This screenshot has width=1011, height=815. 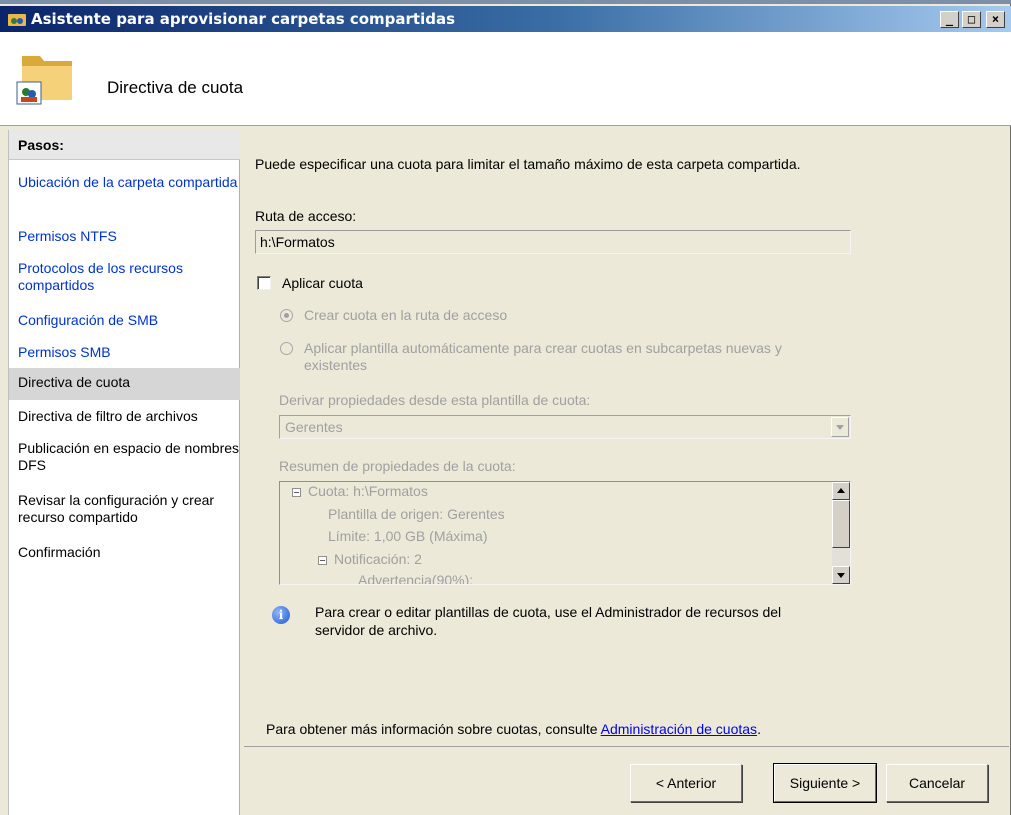 I want to click on scroll-up-icon, so click(x=841, y=491).